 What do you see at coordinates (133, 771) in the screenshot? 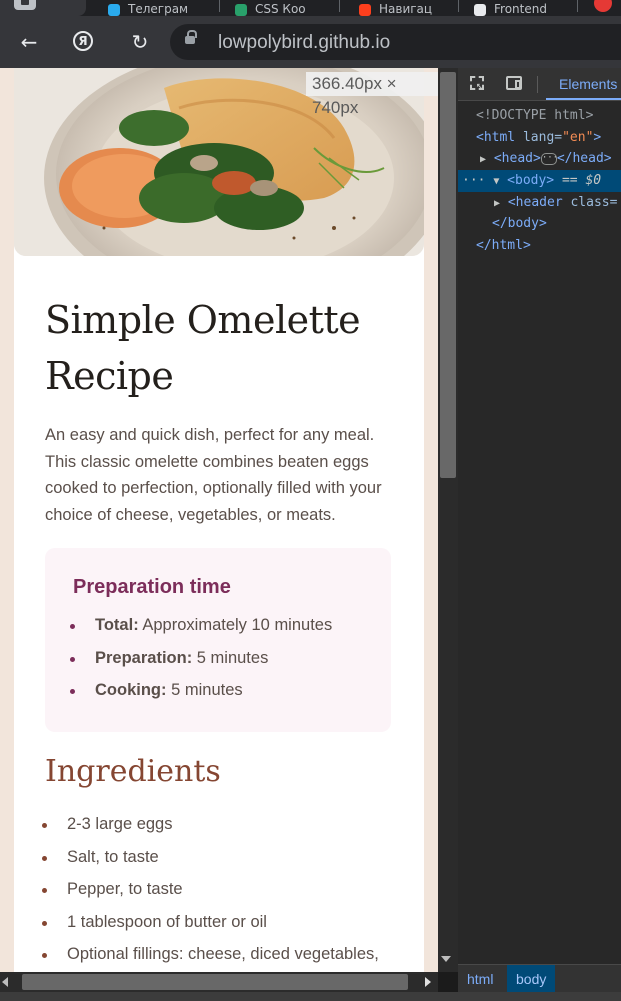
I see `ingredients-title: Ingredients` at bounding box center [133, 771].